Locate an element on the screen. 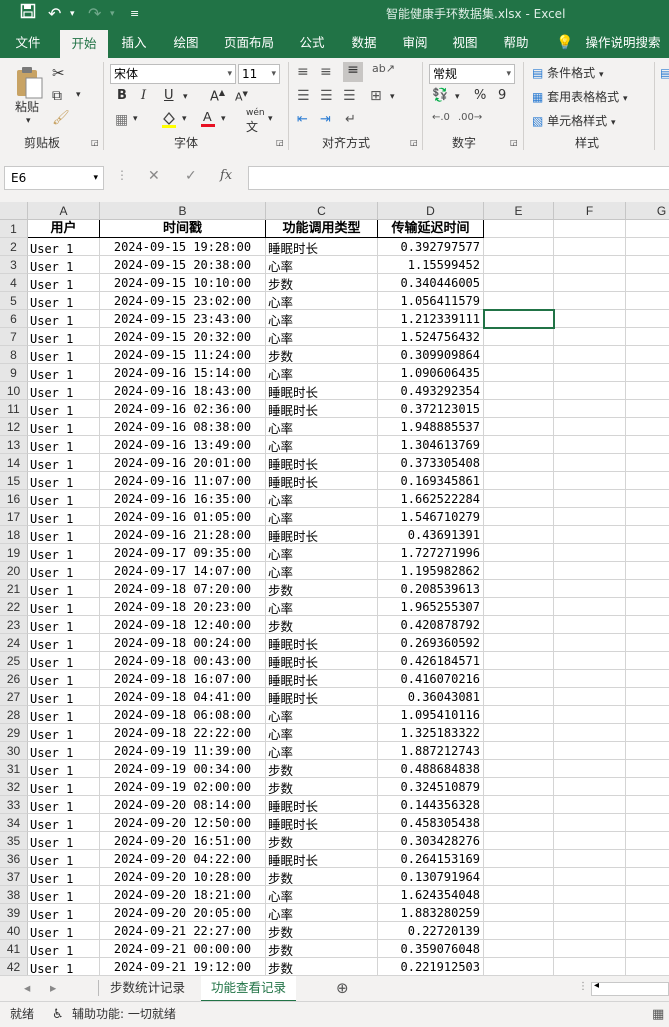 This screenshot has height=1027, width=669. comma-style-button: 9 is located at coordinates (502, 95).